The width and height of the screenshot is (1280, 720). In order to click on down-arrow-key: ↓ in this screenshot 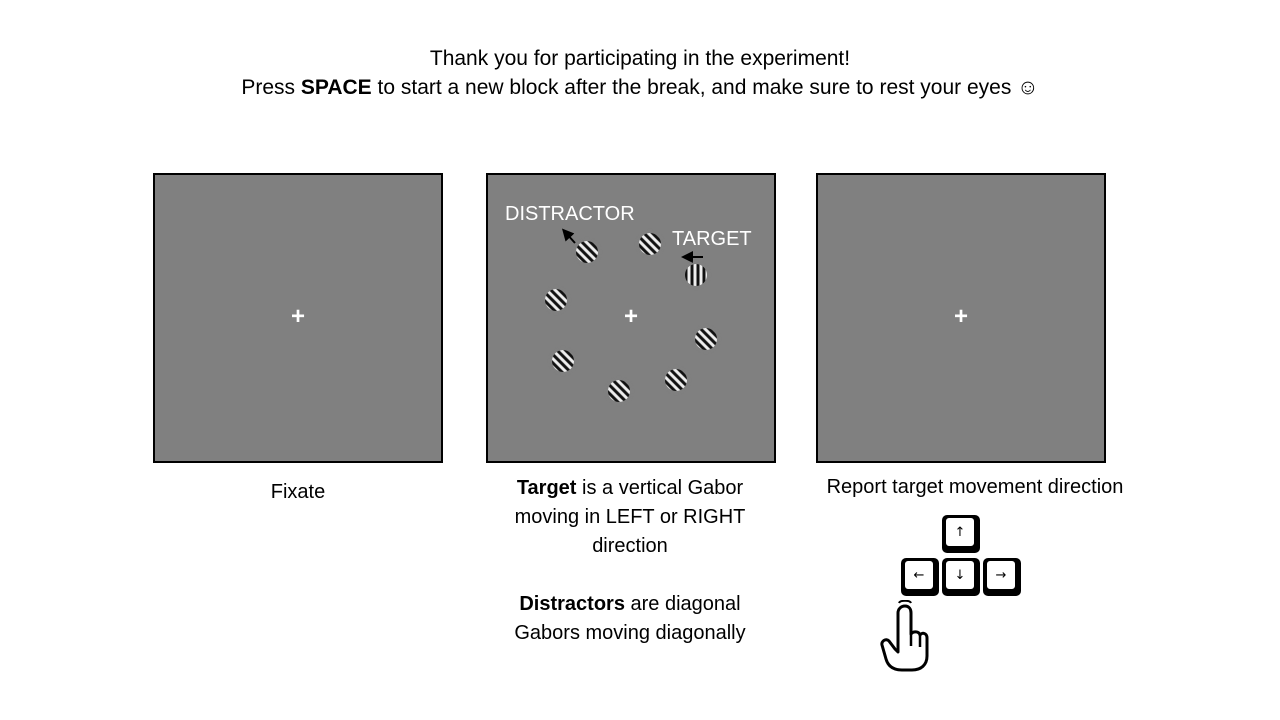, I will do `click(961, 577)`.